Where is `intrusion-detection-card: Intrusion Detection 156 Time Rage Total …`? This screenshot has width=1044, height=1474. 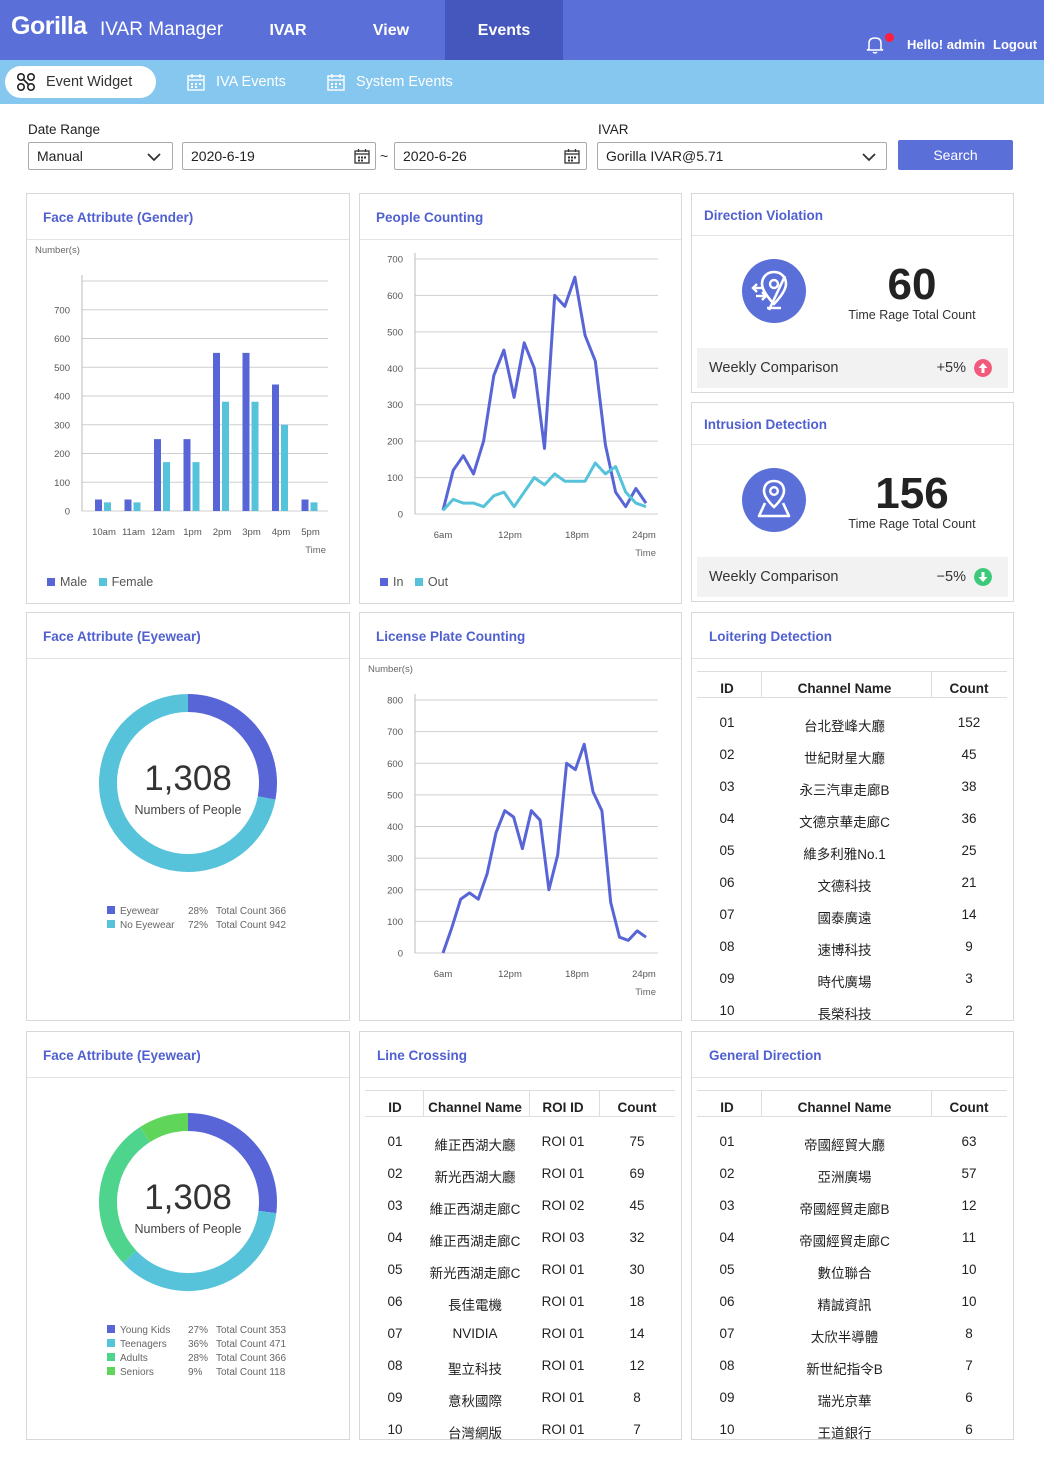 intrusion-detection-card: Intrusion Detection 156 Time Rage Total … is located at coordinates (852, 502).